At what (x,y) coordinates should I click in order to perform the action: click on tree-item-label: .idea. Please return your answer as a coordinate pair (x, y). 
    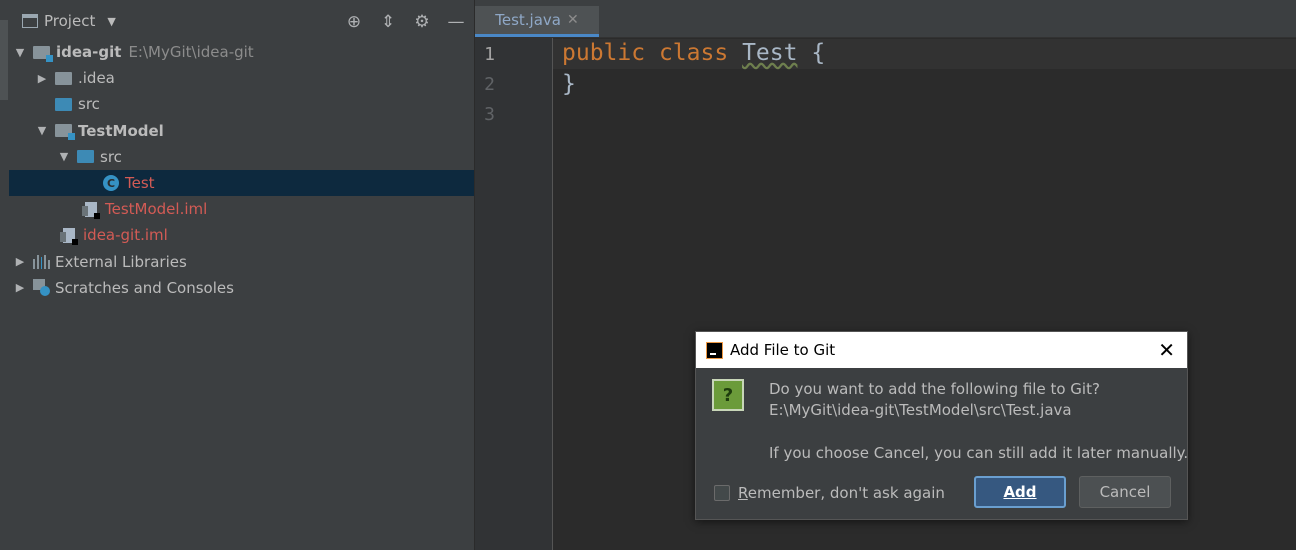
    Looking at the image, I should click on (96, 78).